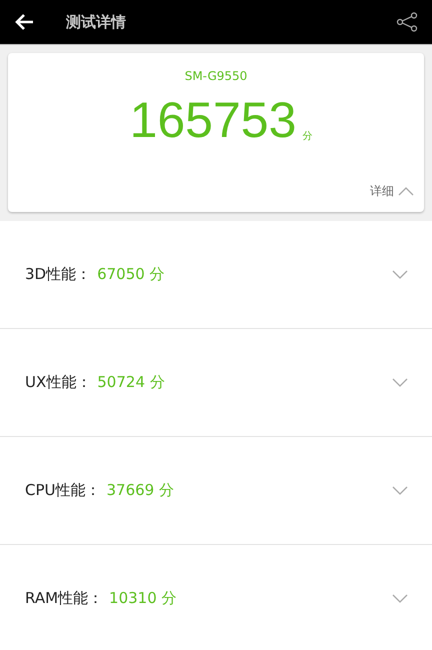 This screenshot has width=432, height=650. I want to click on details-toggle: 详细, so click(392, 191).